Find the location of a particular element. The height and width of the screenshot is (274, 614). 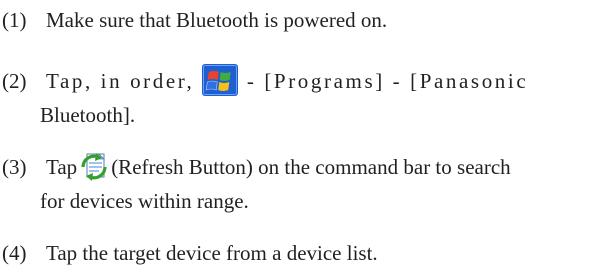

step-line: Tap, in order, - [Programs] - [Panasonic is located at coordinates (287, 81).